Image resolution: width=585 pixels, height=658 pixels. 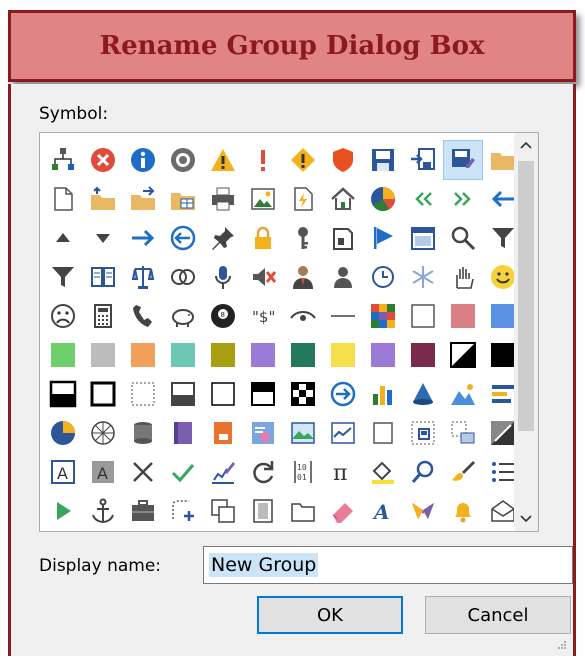 I want to click on folder-move-icon, so click(x=143, y=199).